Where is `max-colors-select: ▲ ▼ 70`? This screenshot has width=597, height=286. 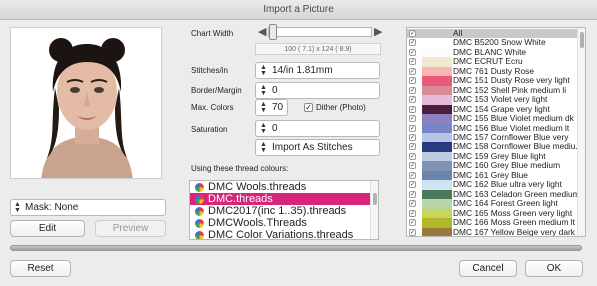
max-colors-select: ▲ ▼ 70 is located at coordinates (271, 107).